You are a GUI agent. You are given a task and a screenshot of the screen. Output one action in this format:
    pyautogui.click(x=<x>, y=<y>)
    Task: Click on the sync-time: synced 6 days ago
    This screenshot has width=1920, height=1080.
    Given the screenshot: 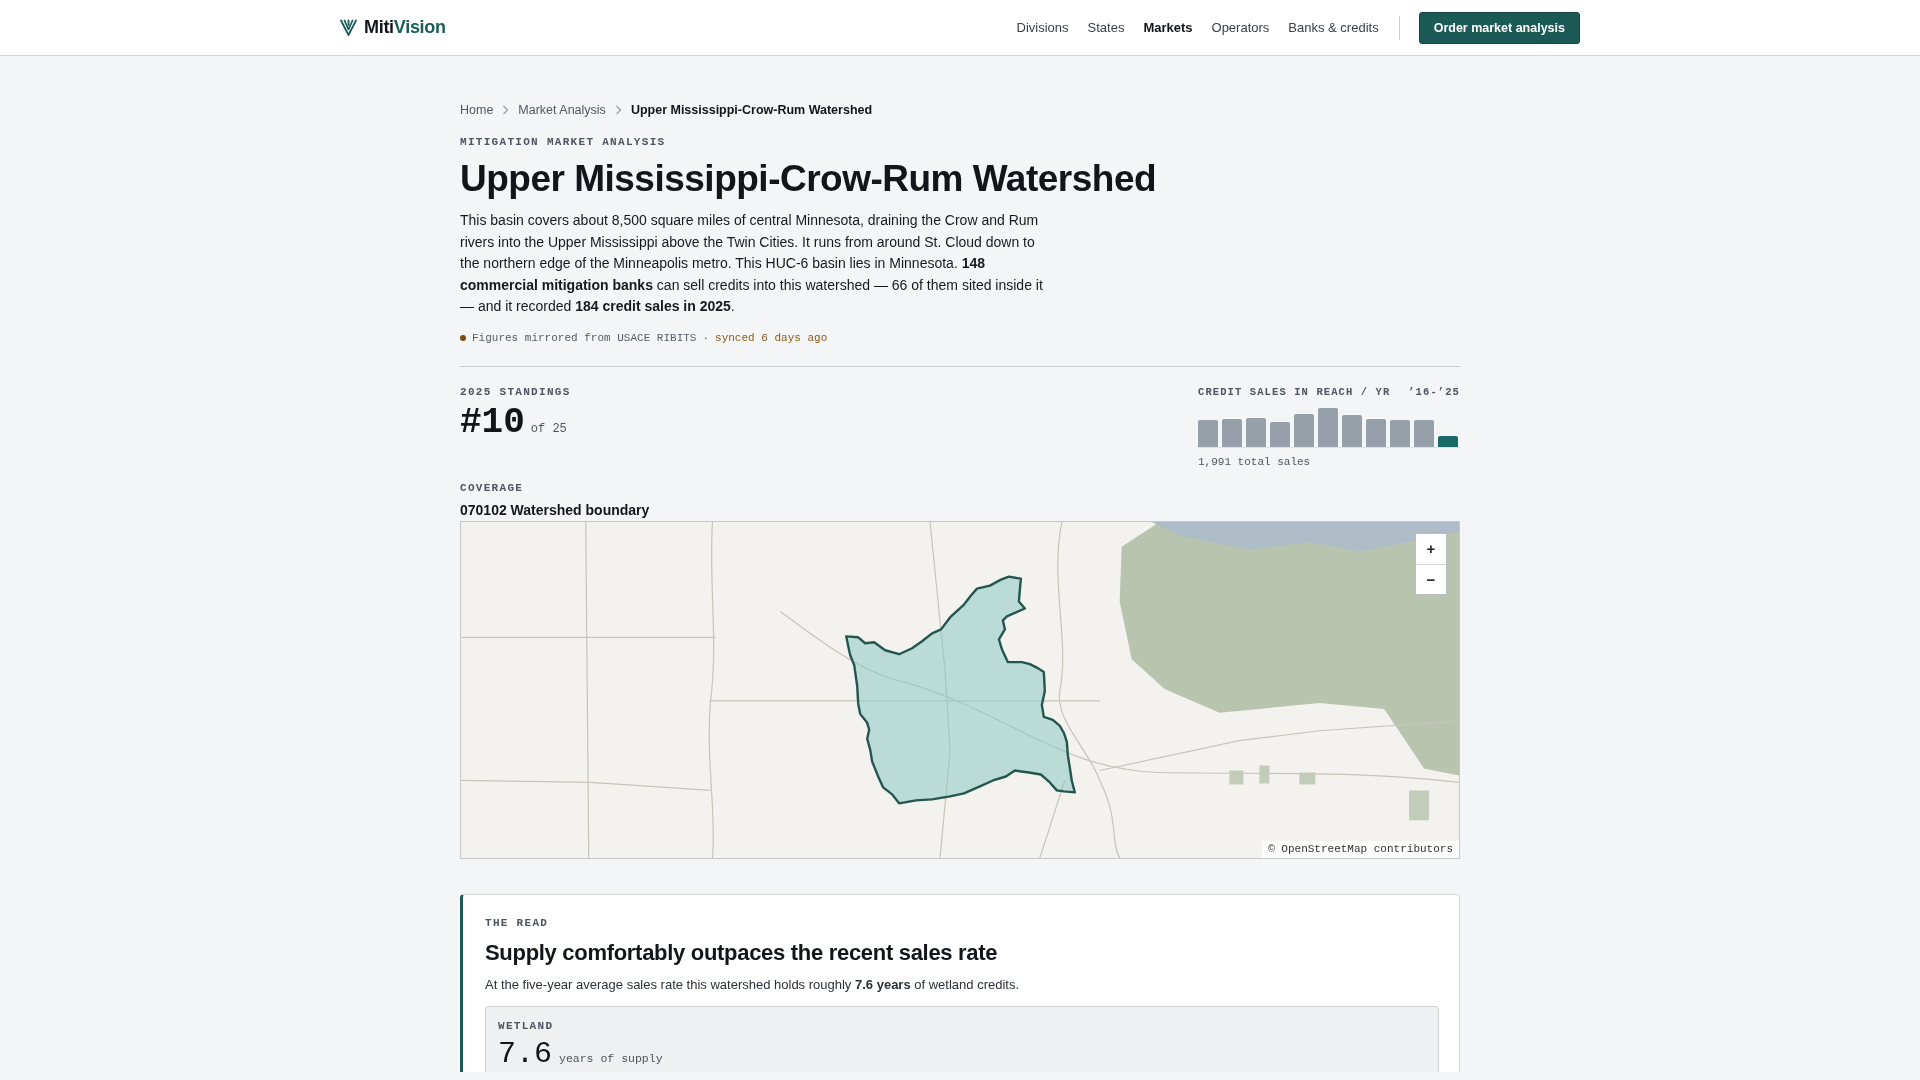 What is the action you would take?
    pyautogui.click(x=771, y=338)
    